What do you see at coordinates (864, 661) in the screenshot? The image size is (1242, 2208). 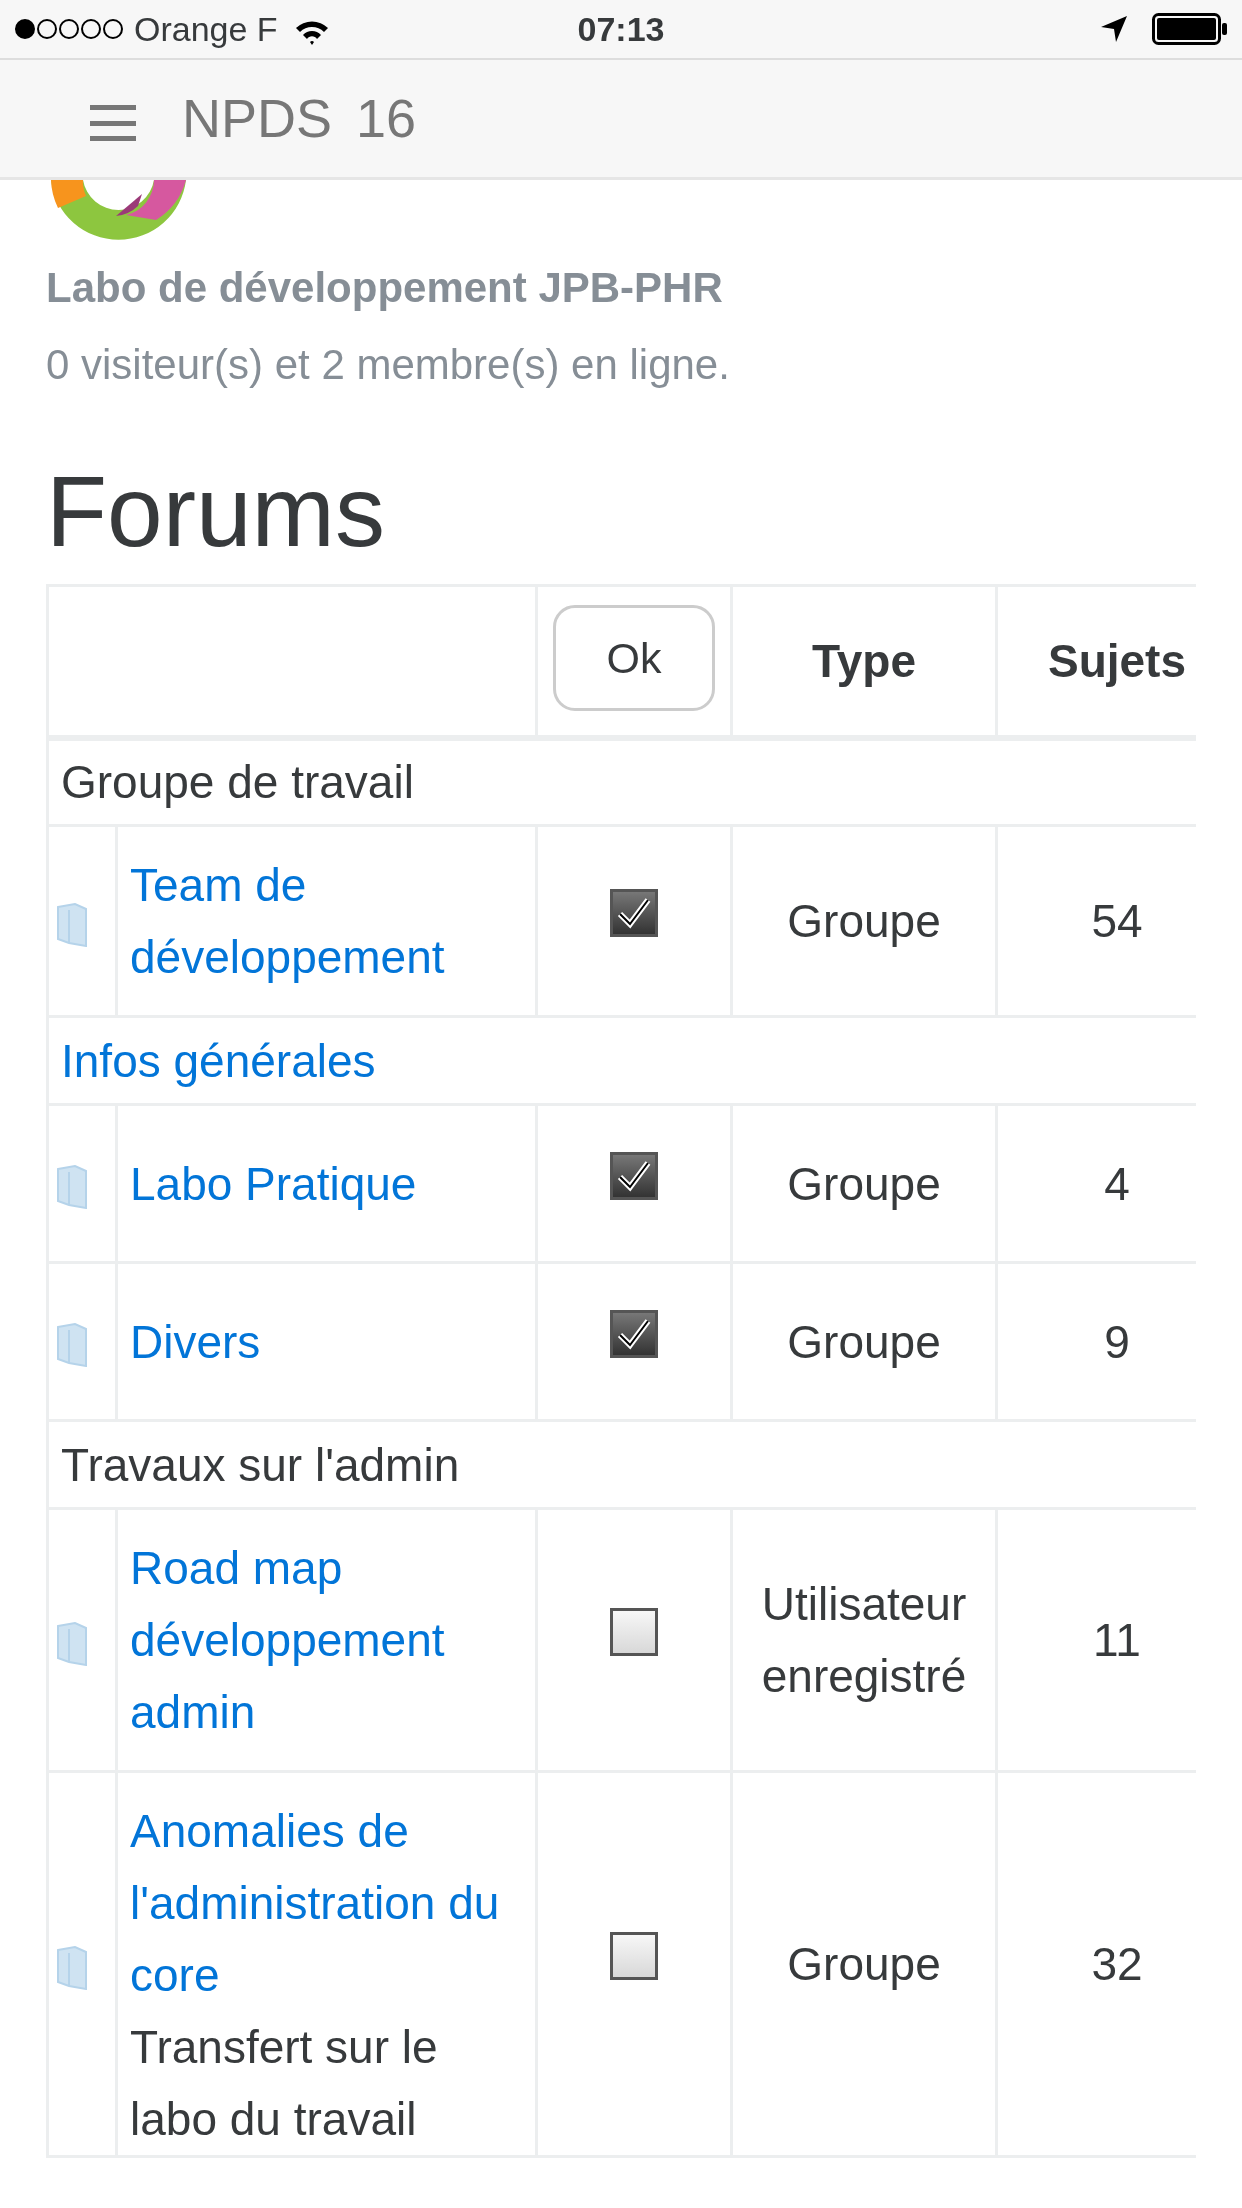 I see `column-header: Type` at bounding box center [864, 661].